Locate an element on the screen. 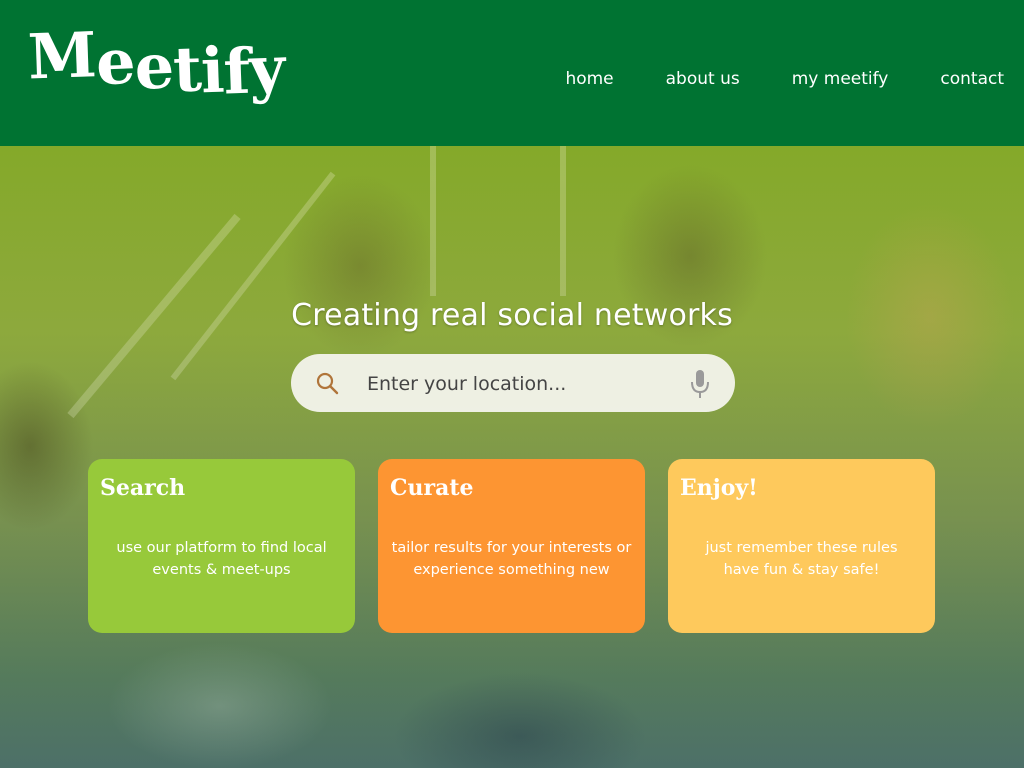 Image resolution: width=1024 pixels, height=768 pixels. meetify-logo: Meetify is located at coordinates (156, 63).